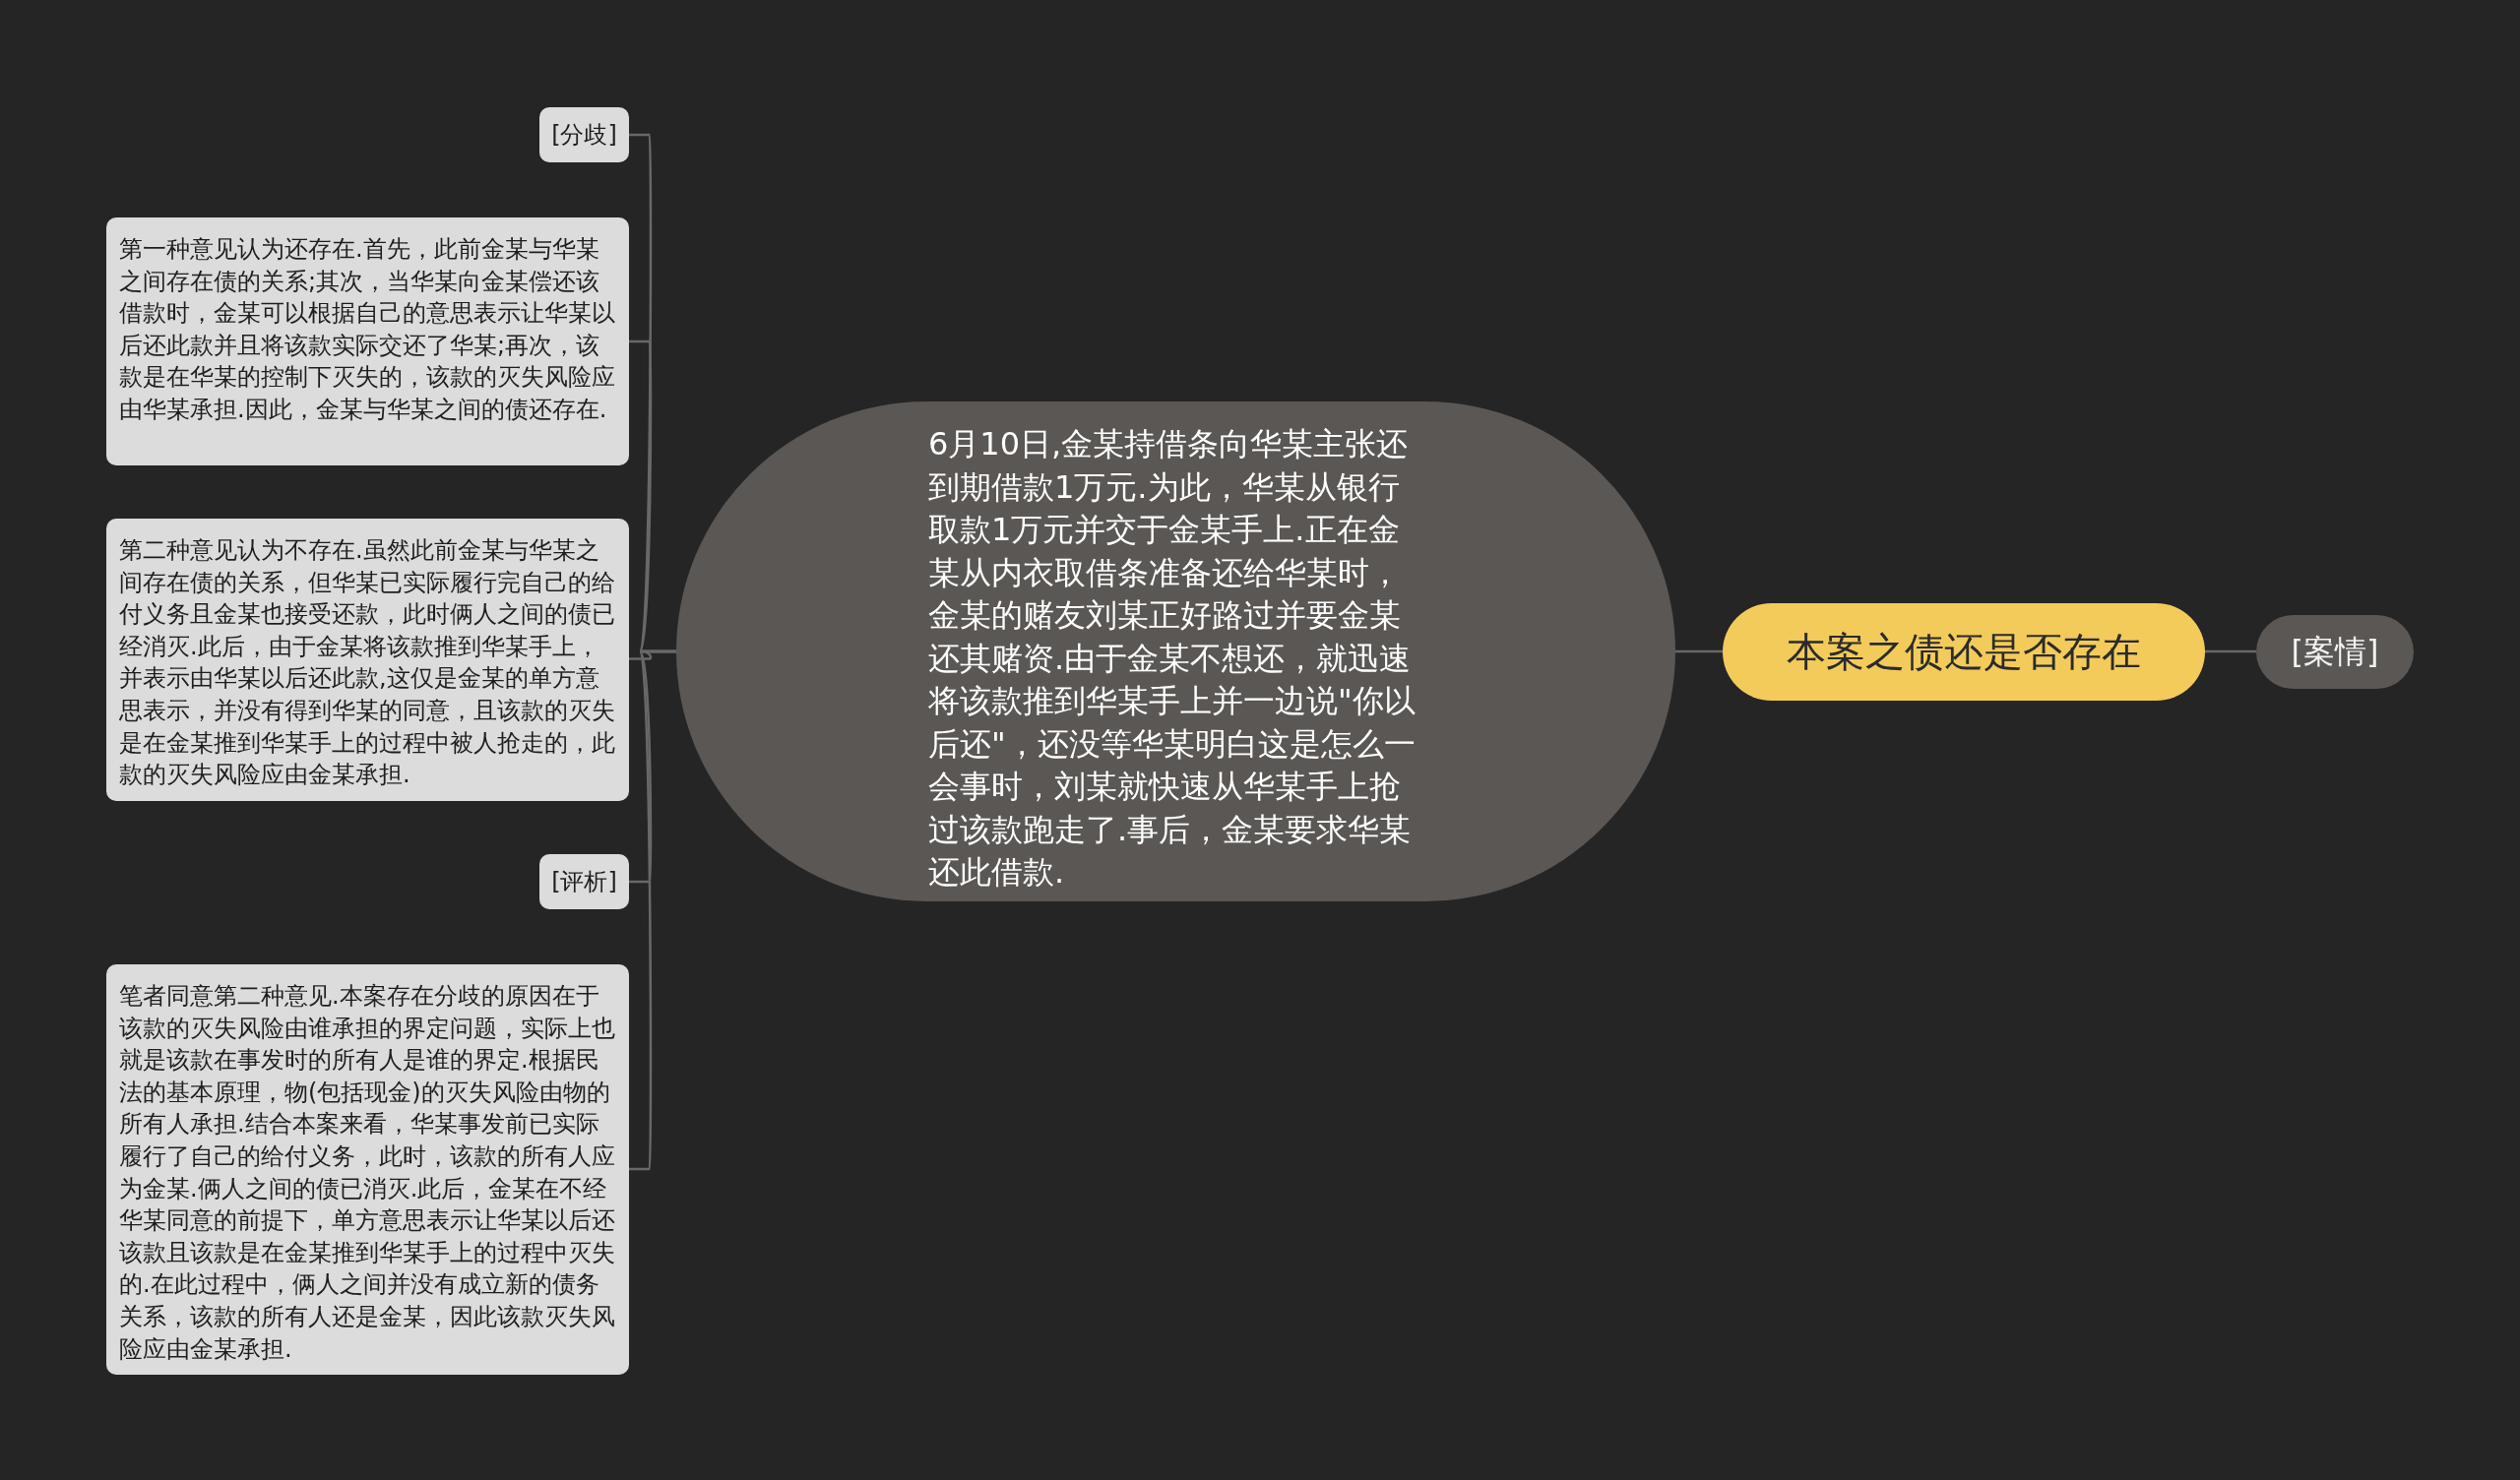  Describe the element at coordinates (584, 134) in the screenshot. I see `topic-label: [分歧]` at that location.